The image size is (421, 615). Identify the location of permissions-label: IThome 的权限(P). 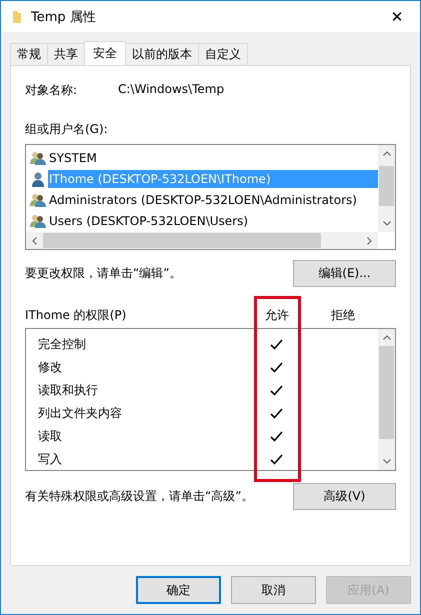
(76, 315).